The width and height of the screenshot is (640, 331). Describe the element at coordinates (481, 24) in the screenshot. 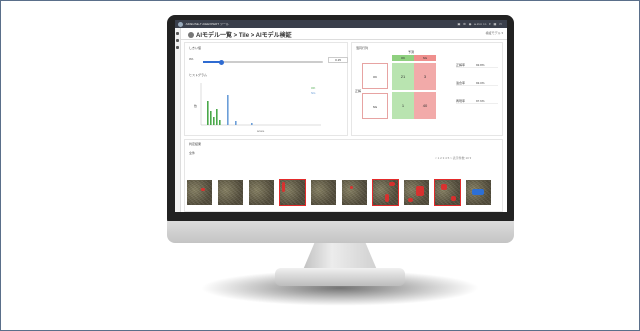

I see `topbar-actions: ▣ ⚙ ◉ admin ▾ ▦ ▭` at that location.